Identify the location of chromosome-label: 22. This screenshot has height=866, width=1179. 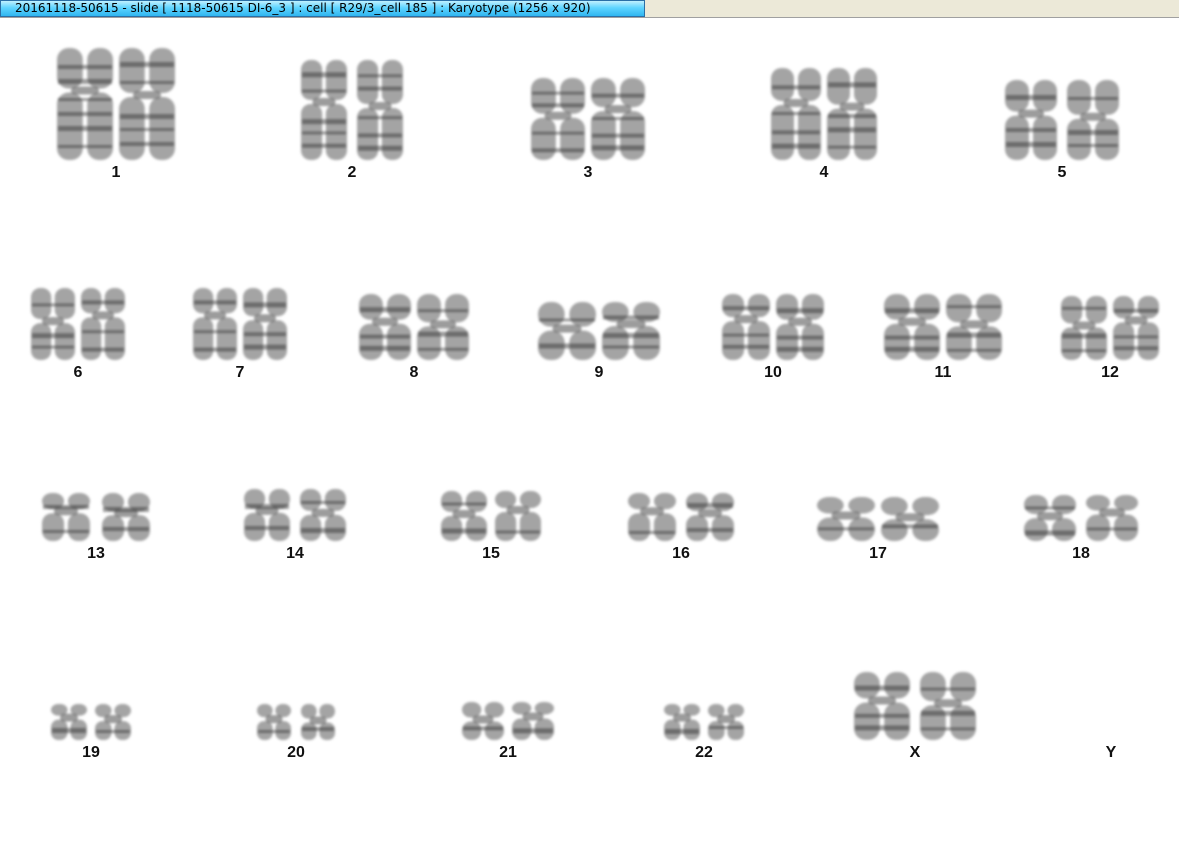
(704, 752).